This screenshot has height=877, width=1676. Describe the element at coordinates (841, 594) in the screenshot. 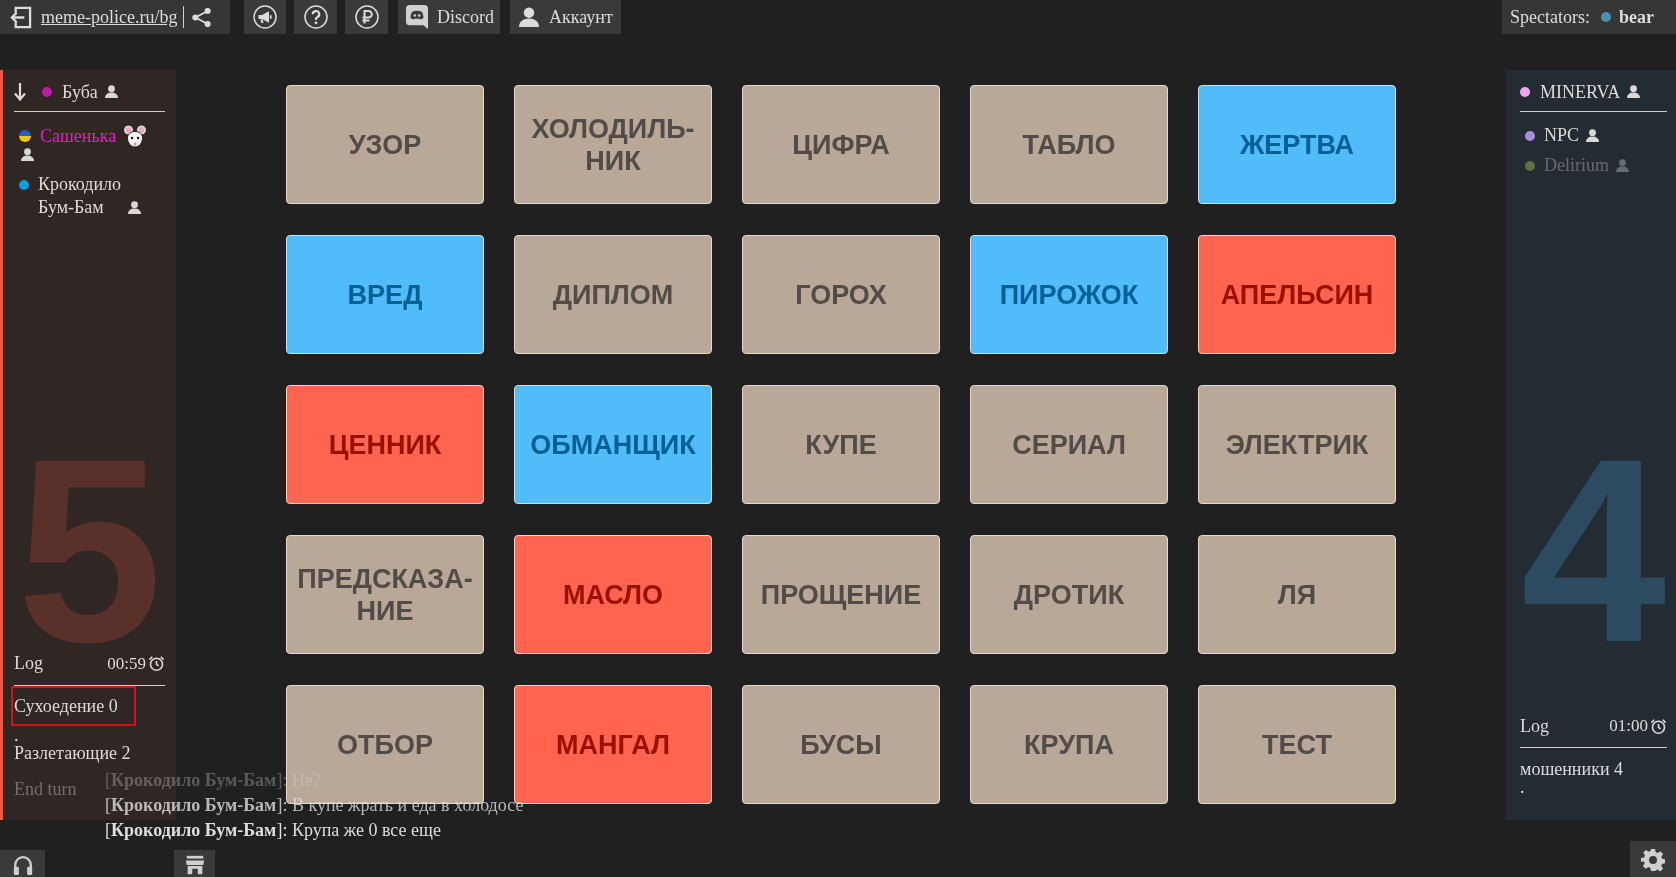

I see `word-card: ПРОЩЕНИЕ` at that location.